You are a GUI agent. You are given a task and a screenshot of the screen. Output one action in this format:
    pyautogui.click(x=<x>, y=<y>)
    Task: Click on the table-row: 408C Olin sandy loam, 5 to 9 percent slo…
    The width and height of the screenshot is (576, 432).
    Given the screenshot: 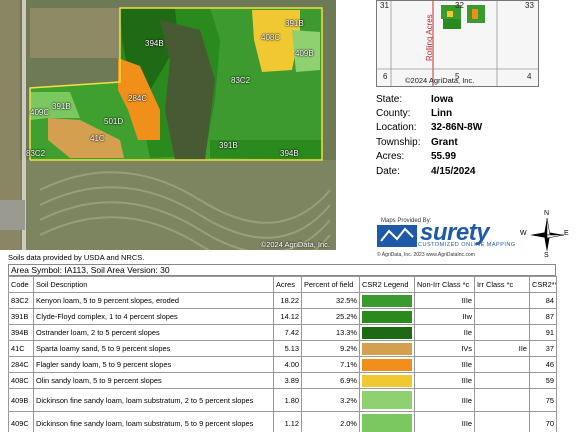 What is the action you would take?
    pyautogui.click(x=282, y=380)
    